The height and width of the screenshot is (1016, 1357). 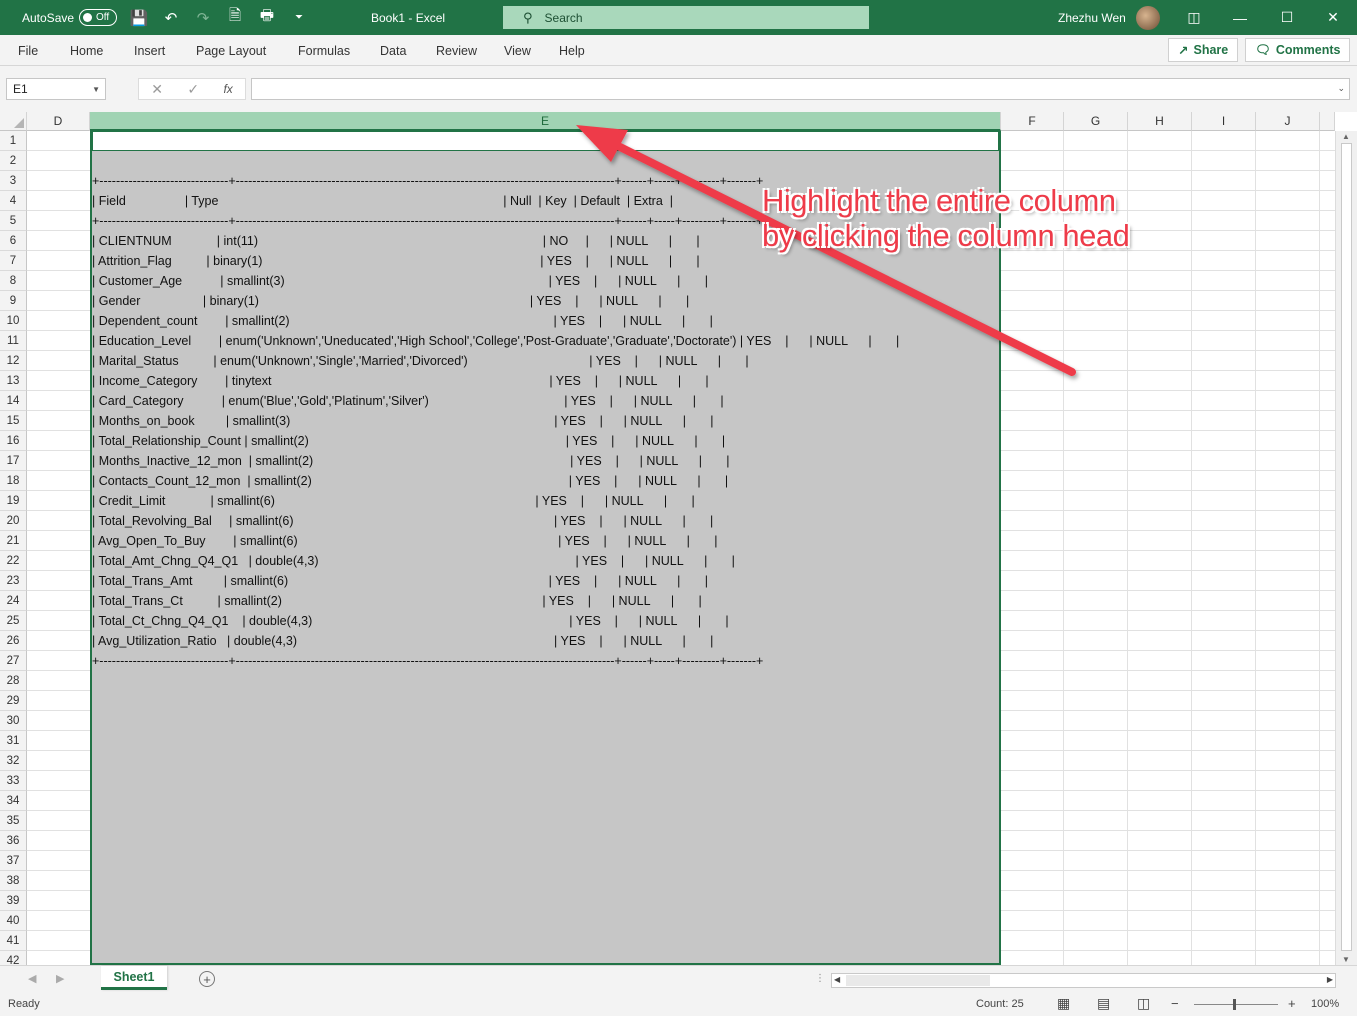 What do you see at coordinates (13, 721) in the screenshot?
I see `row-header: 30` at bounding box center [13, 721].